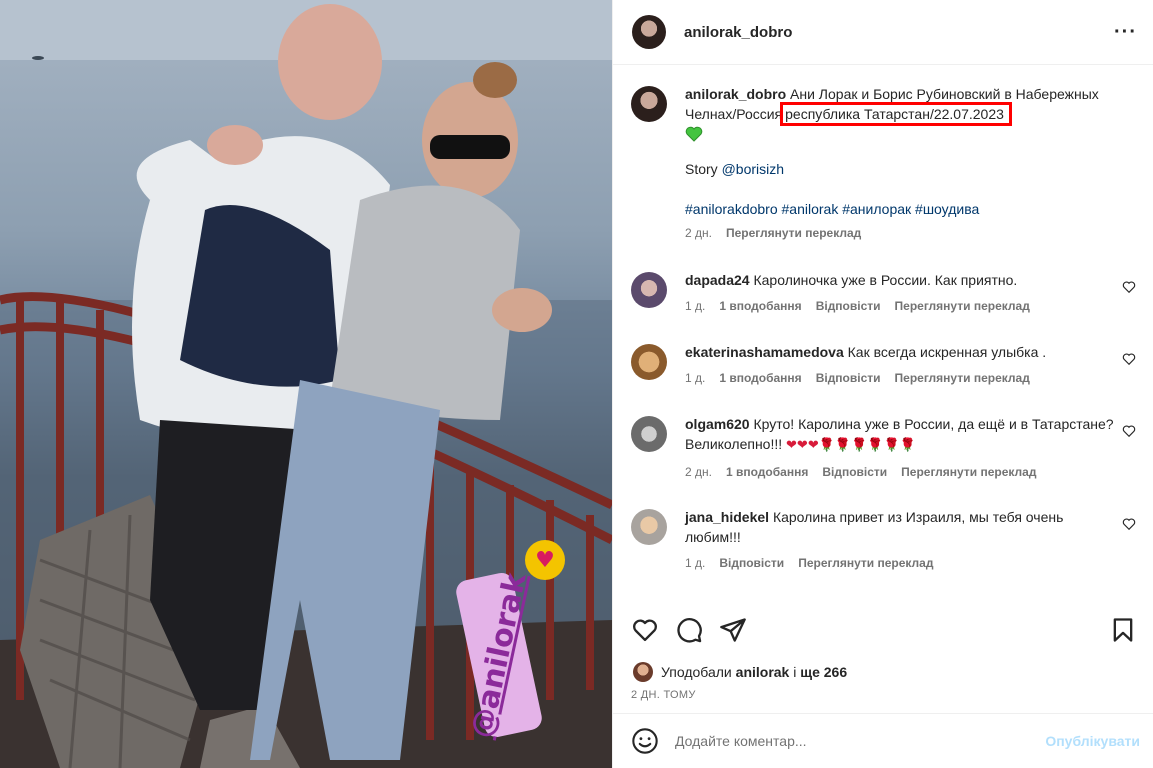  Describe the element at coordinates (735, 94) in the screenshot. I see `caption-username: anilorak_dobro` at that location.